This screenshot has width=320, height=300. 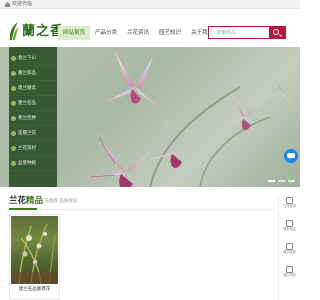 What do you see at coordinates (289, 269) in the screenshot?
I see `arrow-up-icon` at bounding box center [289, 269].